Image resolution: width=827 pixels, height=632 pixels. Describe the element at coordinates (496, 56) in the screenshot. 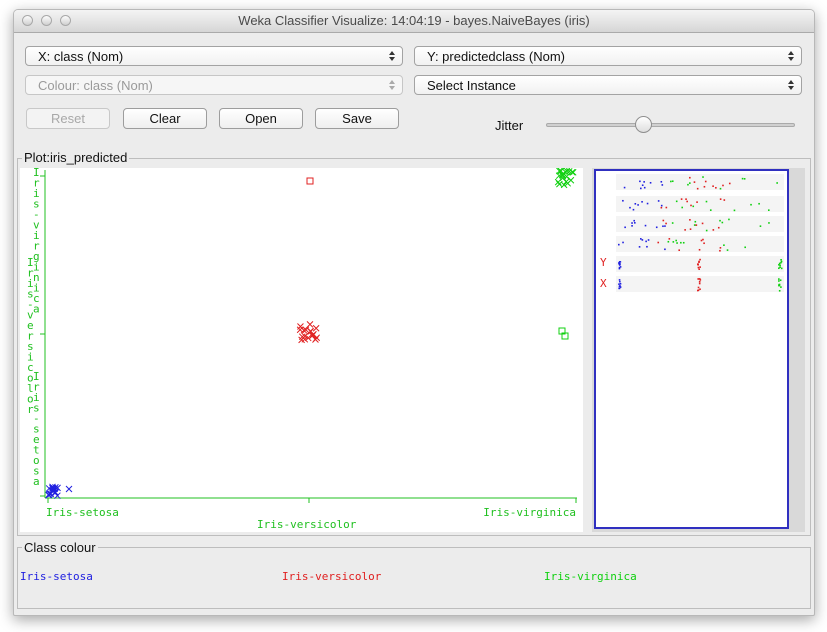

I see `y-axis-select-value: Y: predictedclass (Nom)` at that location.